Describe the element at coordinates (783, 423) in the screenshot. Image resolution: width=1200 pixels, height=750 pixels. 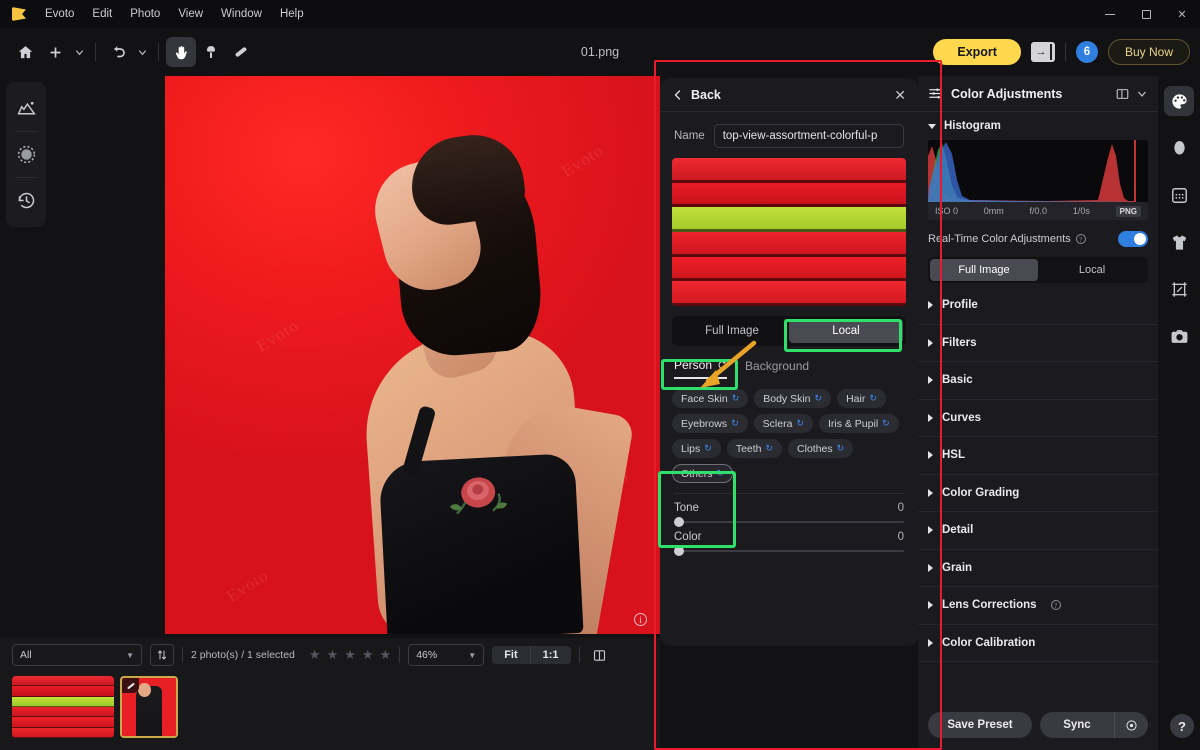
I see `chip-sclera: Sclera ↻` at that location.